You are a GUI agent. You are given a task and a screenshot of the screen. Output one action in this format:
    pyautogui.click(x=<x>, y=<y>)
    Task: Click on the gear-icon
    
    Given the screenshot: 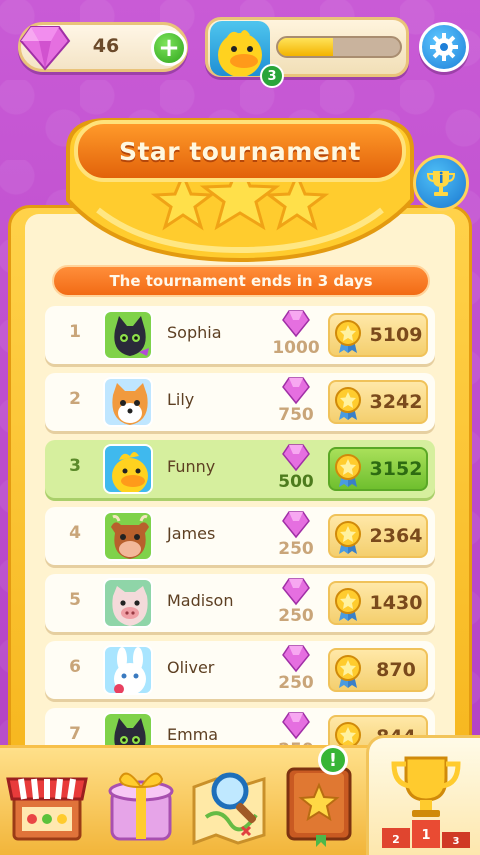 What is the action you would take?
    pyautogui.click(x=444, y=47)
    